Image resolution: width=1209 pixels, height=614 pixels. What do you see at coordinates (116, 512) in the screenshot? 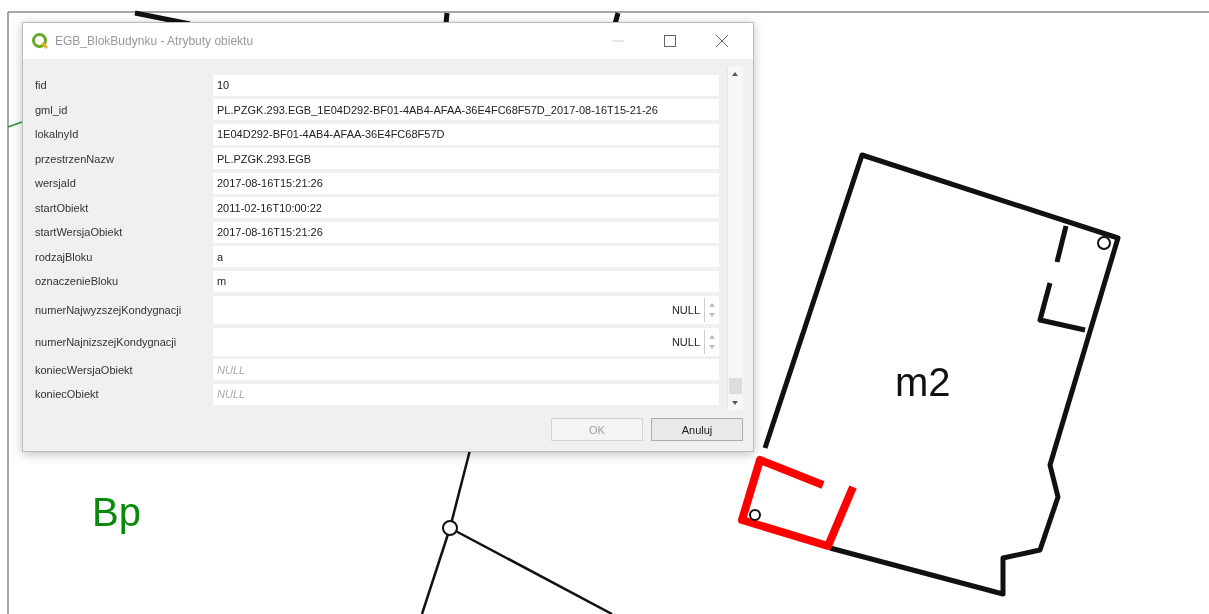
I see `map-label: Bp` at bounding box center [116, 512].